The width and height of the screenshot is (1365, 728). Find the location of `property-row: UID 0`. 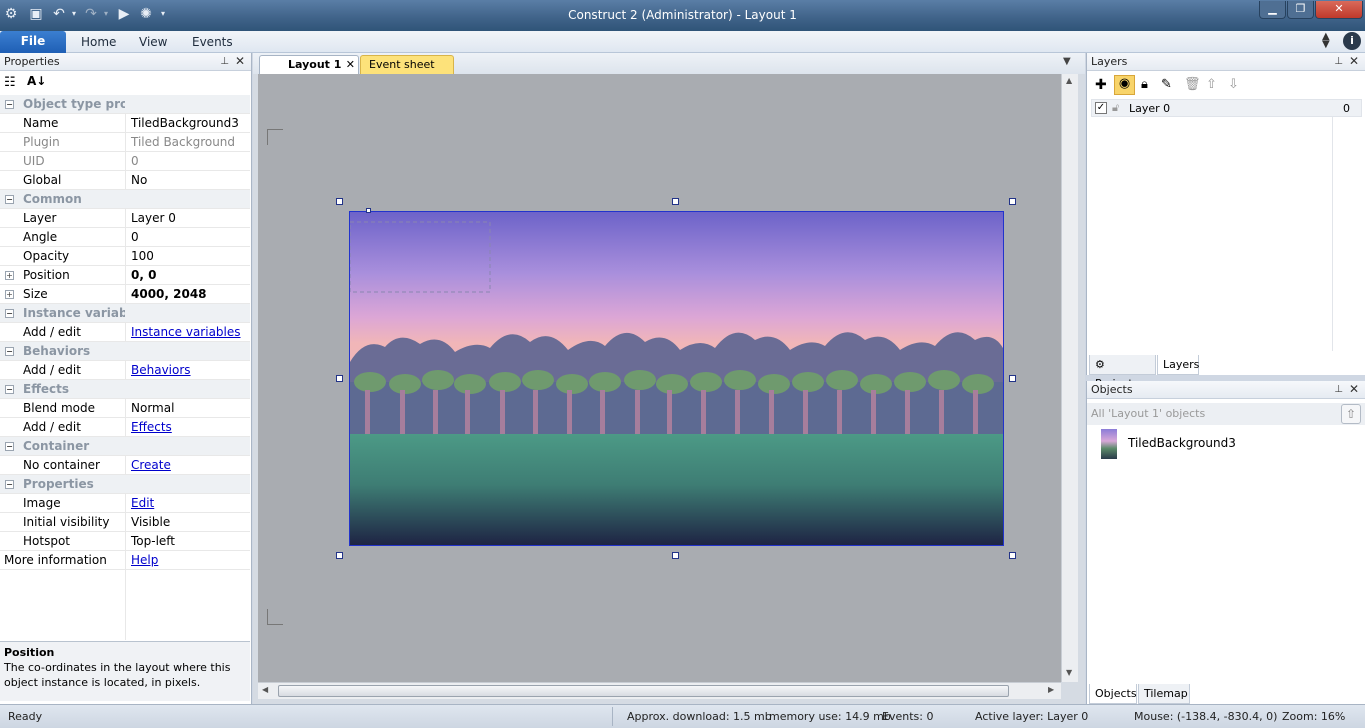

property-row: UID 0 is located at coordinates (125, 161).